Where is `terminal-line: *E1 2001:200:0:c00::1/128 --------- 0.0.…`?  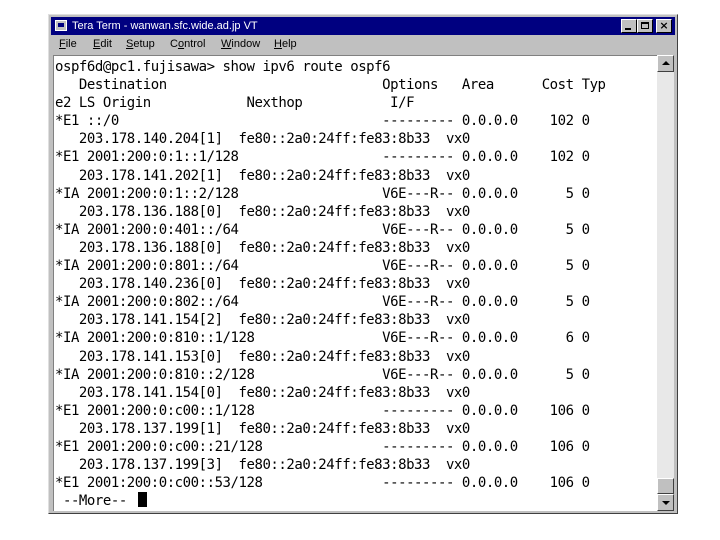 terminal-line: *E1 2001:200:0:c00::1/128 --------- 0.0.… is located at coordinates (322, 410).